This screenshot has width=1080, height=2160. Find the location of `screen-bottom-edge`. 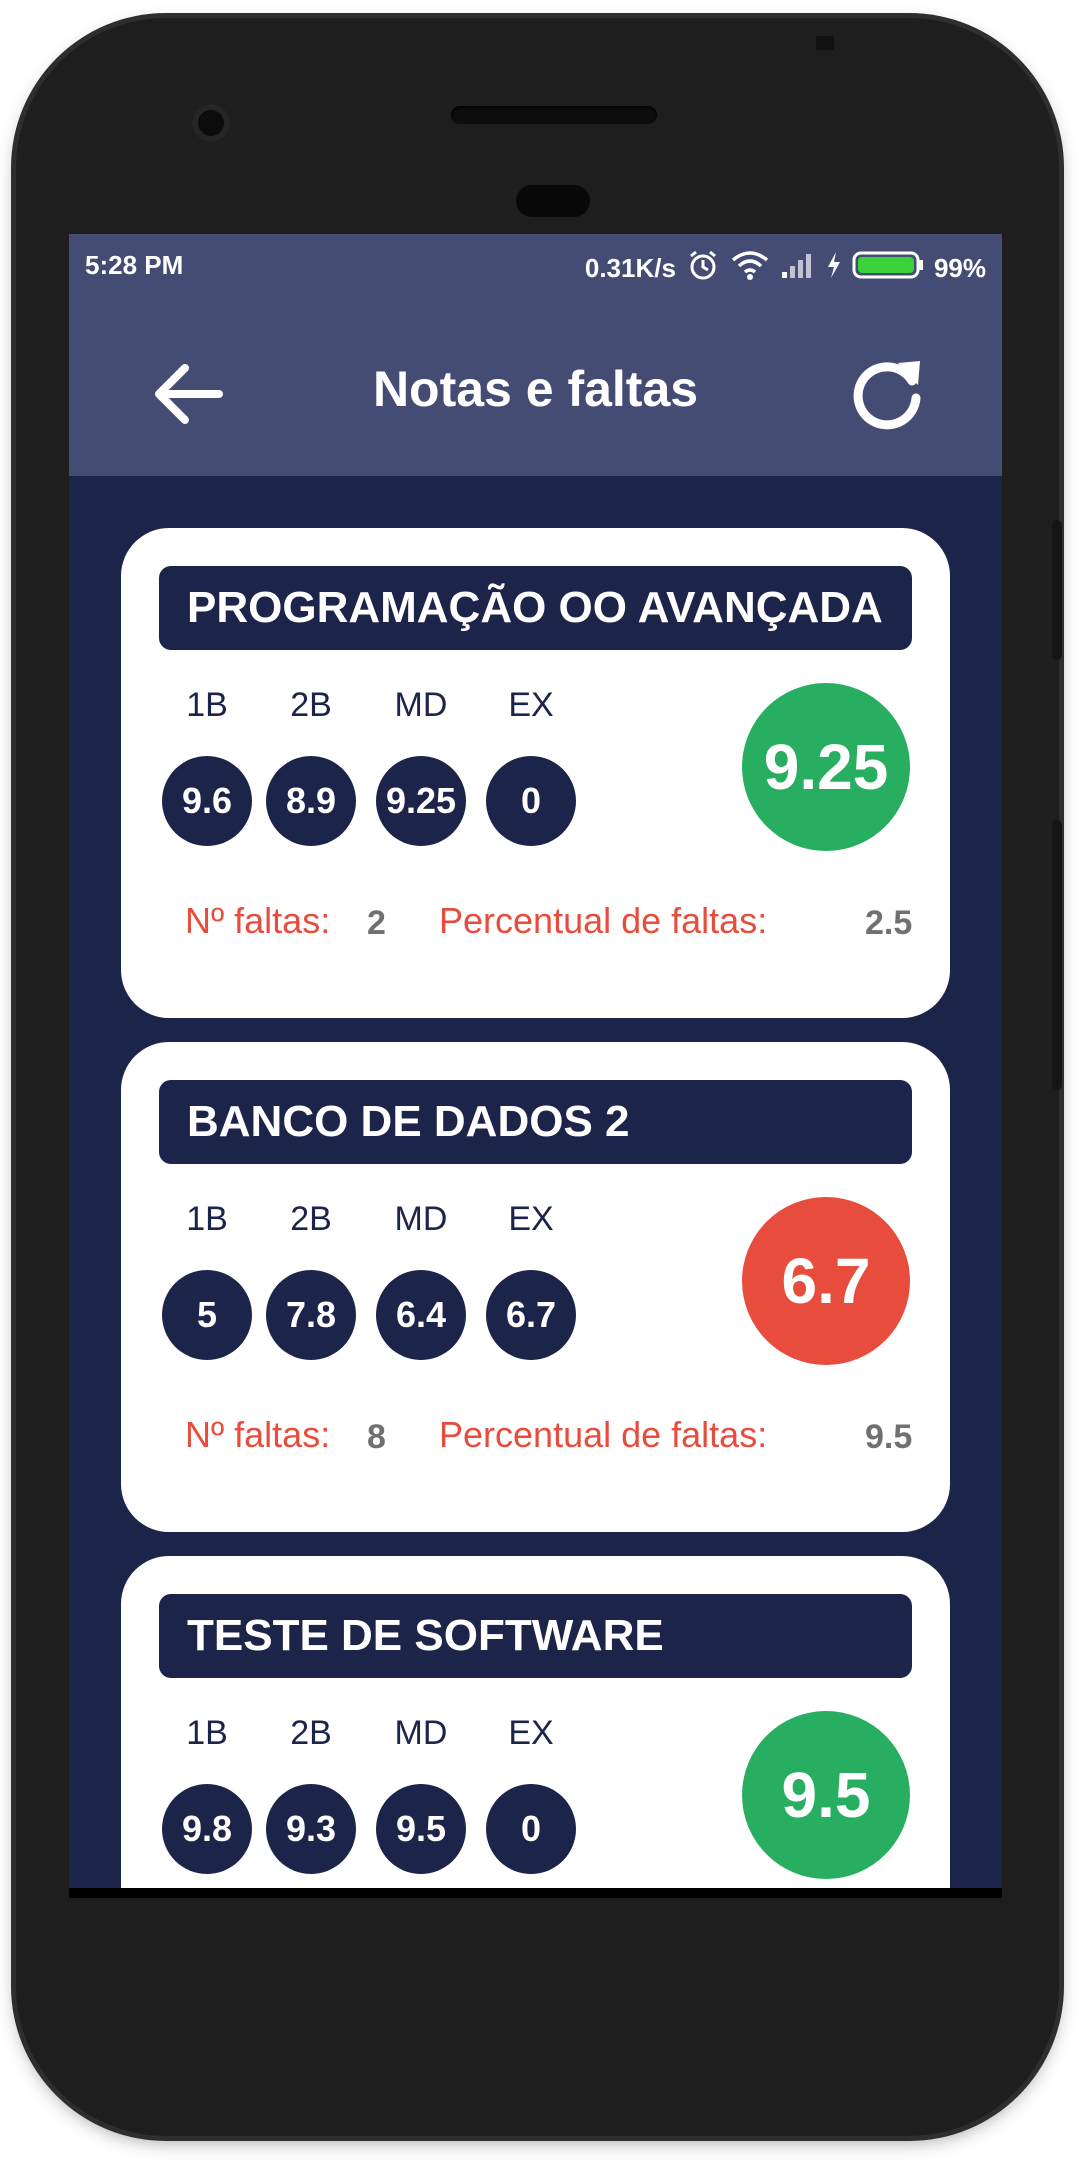

screen-bottom-edge is located at coordinates (535, 1893).